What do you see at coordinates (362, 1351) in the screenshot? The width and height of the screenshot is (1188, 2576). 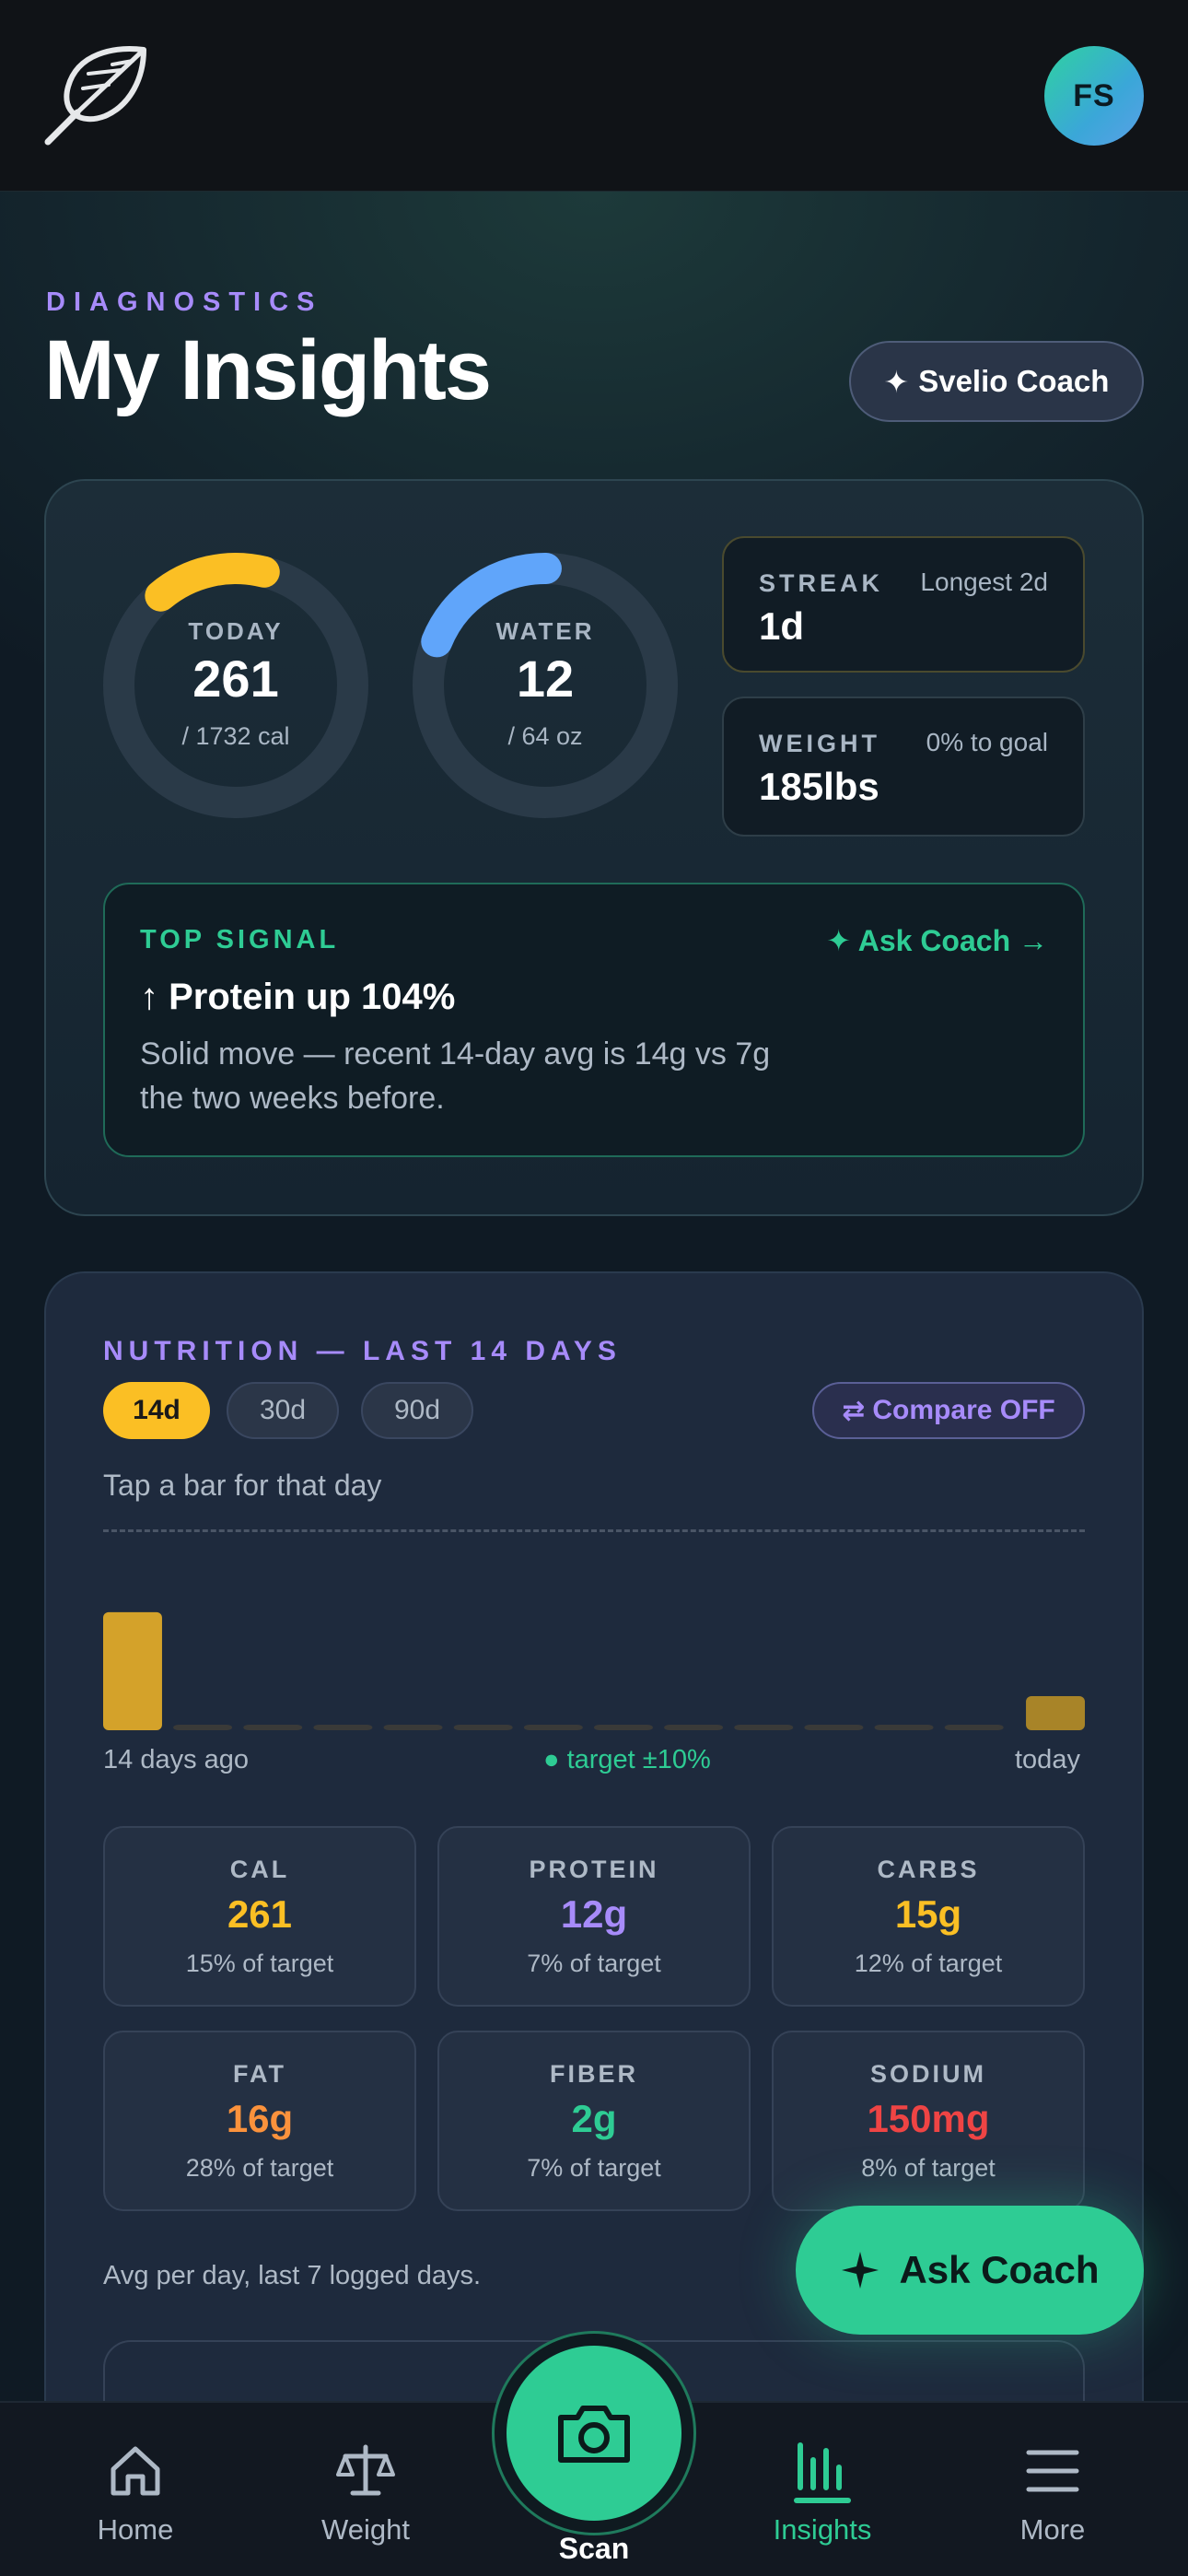 I see `nutrition-section-label: NUTRITION — LAST 14 DAYS` at bounding box center [362, 1351].